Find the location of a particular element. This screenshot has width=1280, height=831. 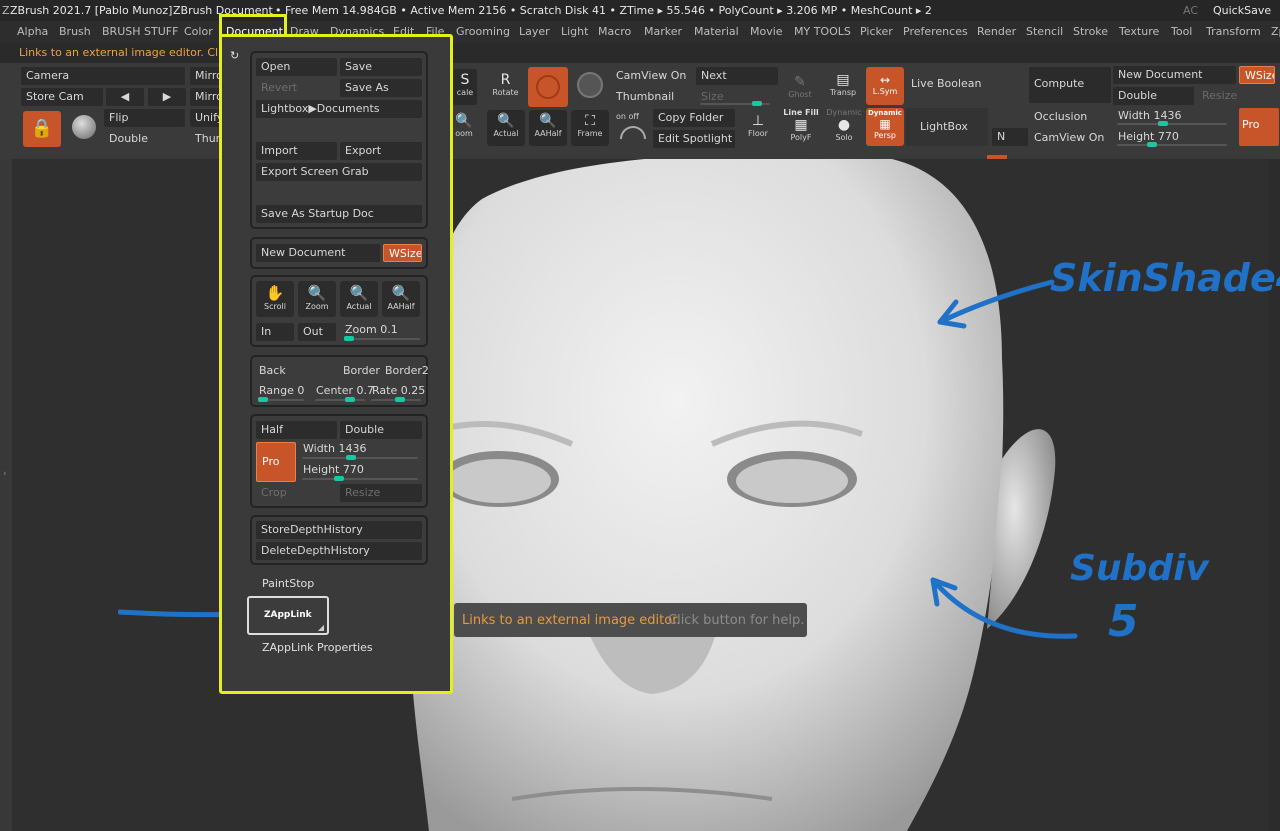

frame-tool: ⛶ Frame is located at coordinates (590, 128).